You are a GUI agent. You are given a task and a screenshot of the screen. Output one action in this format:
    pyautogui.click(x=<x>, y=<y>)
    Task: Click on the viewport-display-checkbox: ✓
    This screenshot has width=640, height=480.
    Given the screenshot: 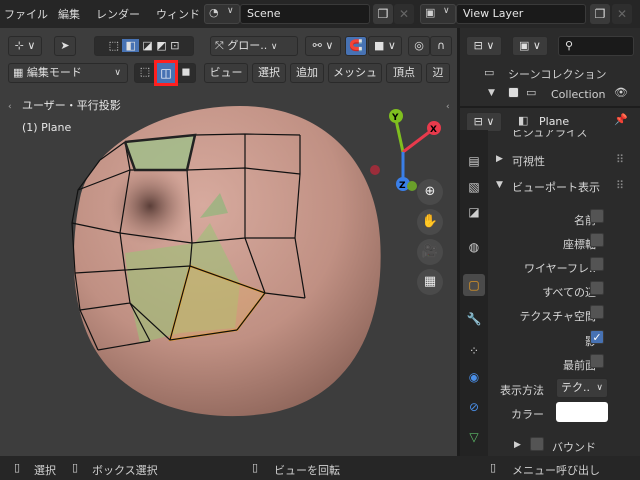 What is the action you would take?
    pyautogui.click(x=597, y=337)
    